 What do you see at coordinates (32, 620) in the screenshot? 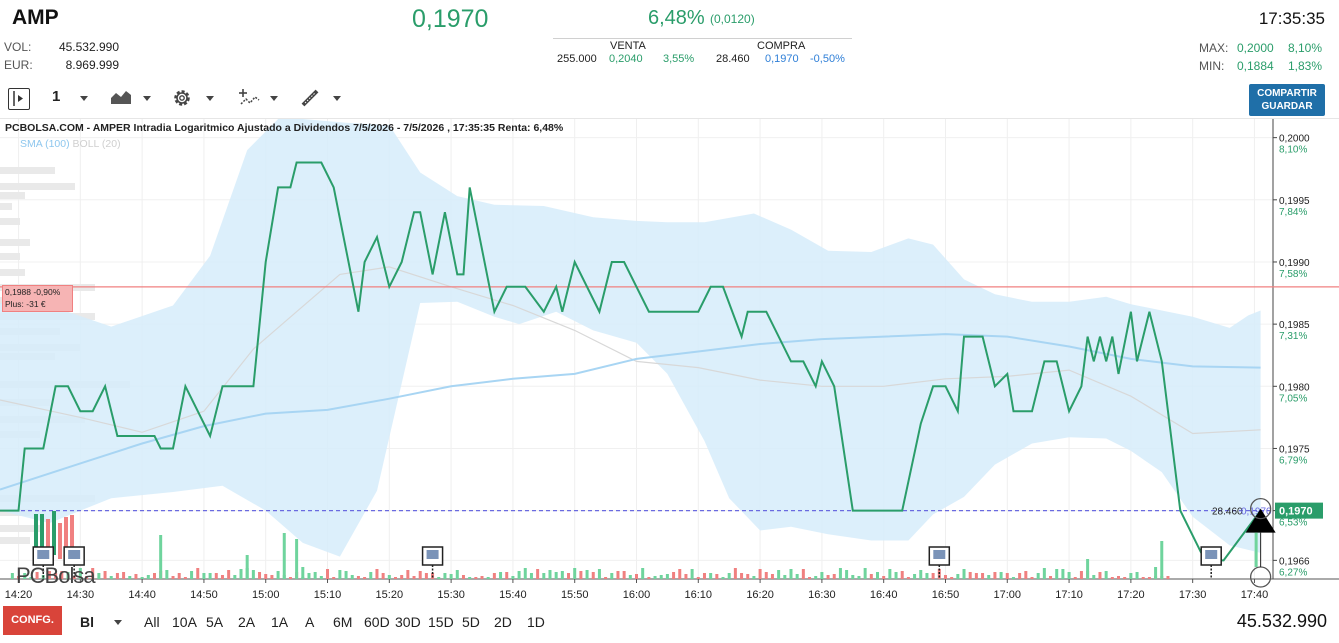
I see `config-button: CONFG.` at bounding box center [32, 620].